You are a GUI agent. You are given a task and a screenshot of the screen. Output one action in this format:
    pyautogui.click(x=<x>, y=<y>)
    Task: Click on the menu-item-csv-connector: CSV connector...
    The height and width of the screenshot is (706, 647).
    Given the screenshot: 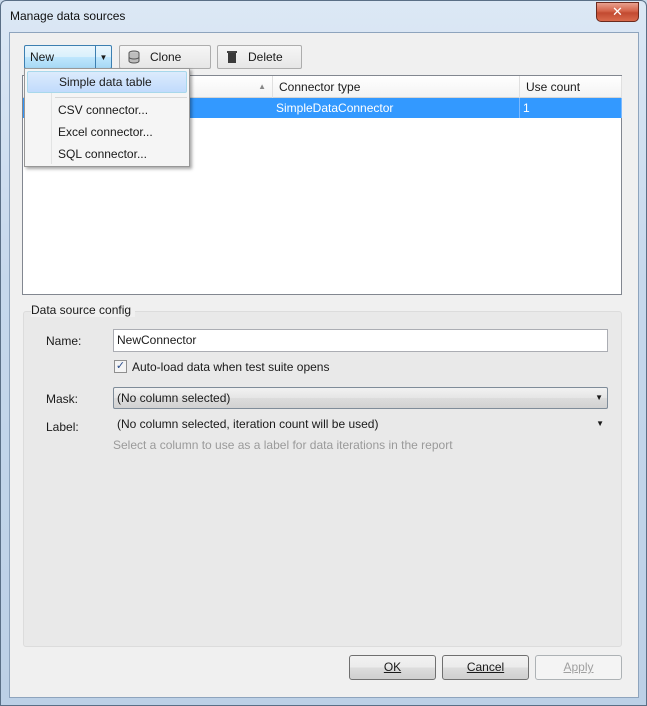 What is the action you would take?
    pyautogui.click(x=107, y=110)
    